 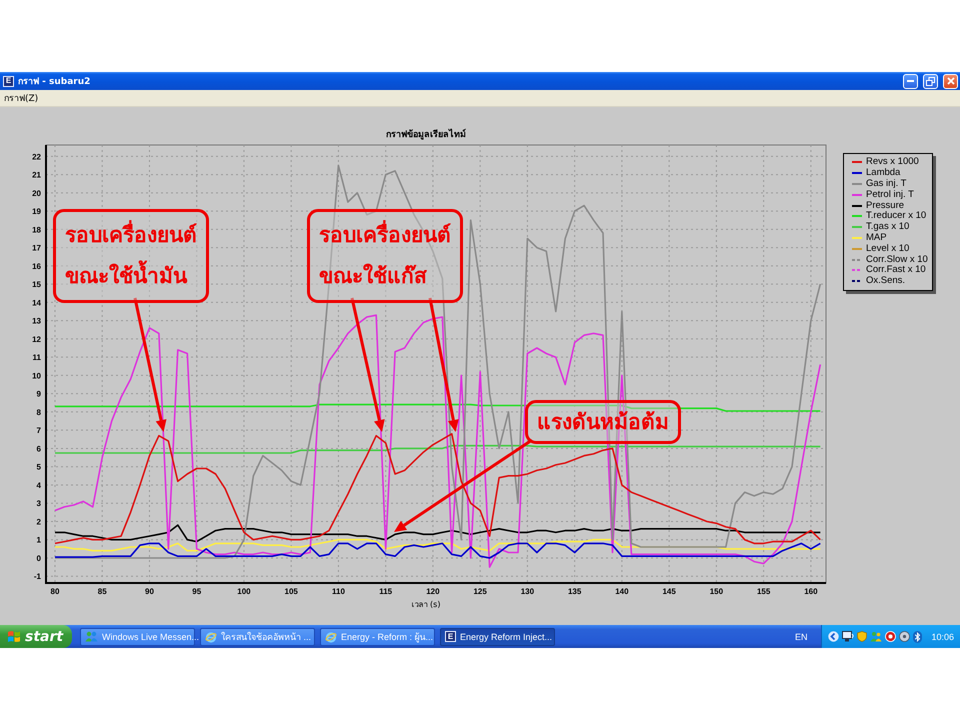 I want to click on legend-label: Corr.Fast x 10, so click(x=896, y=270).